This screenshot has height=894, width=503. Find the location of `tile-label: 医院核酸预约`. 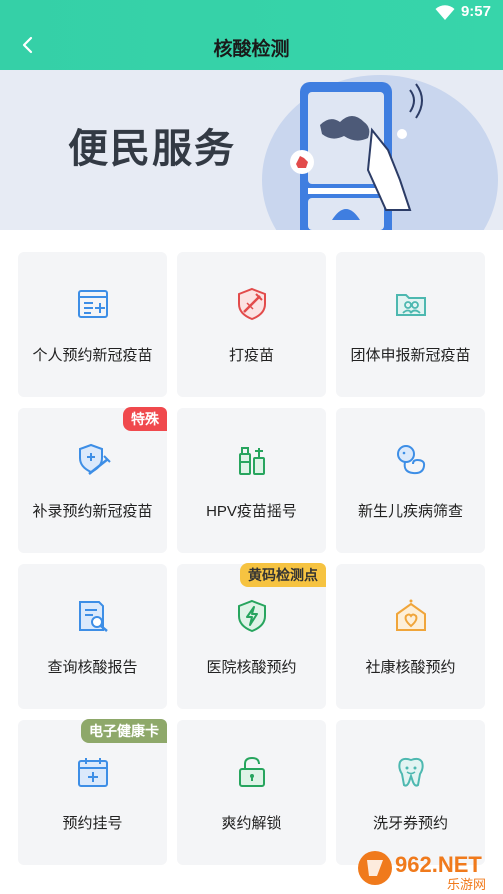

tile-label: 医院核酸预约 is located at coordinates (251, 667).